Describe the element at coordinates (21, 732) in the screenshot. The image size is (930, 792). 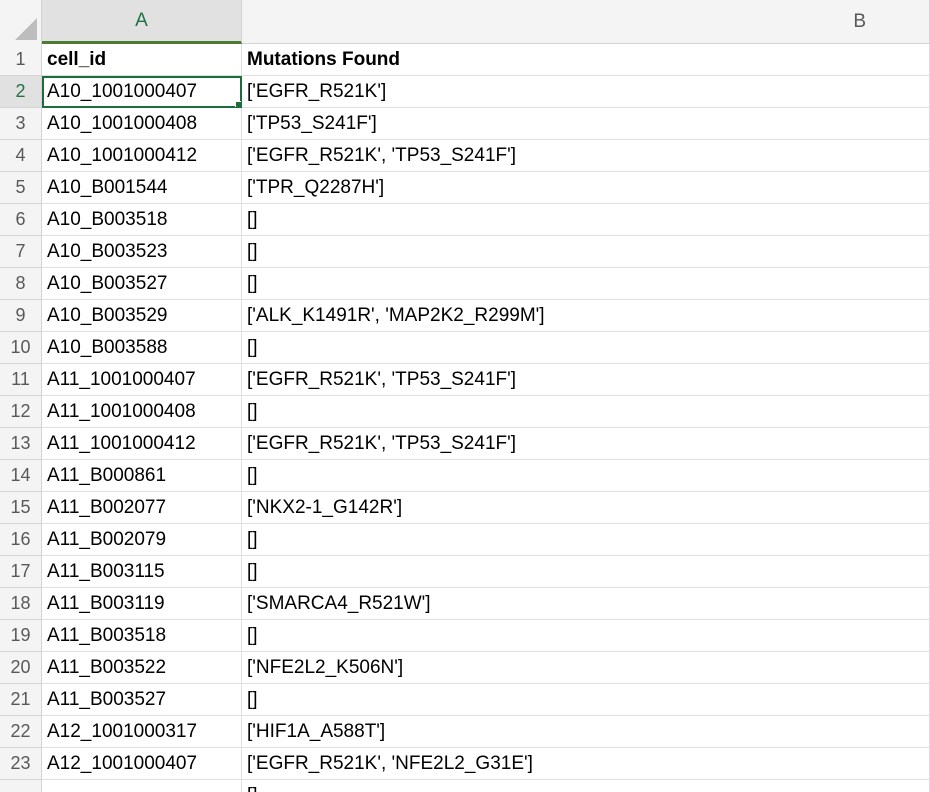
I see `row-header: 22` at that location.